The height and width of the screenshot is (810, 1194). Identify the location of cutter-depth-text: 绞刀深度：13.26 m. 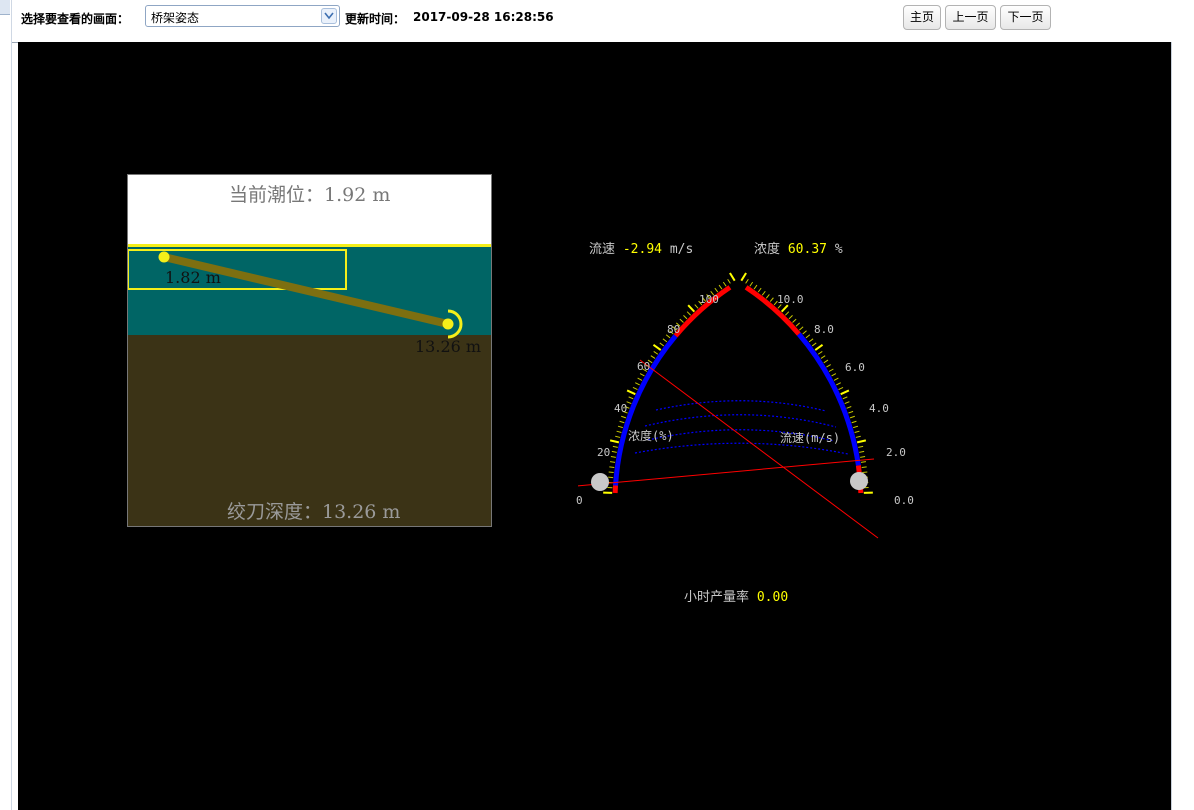
(314, 512).